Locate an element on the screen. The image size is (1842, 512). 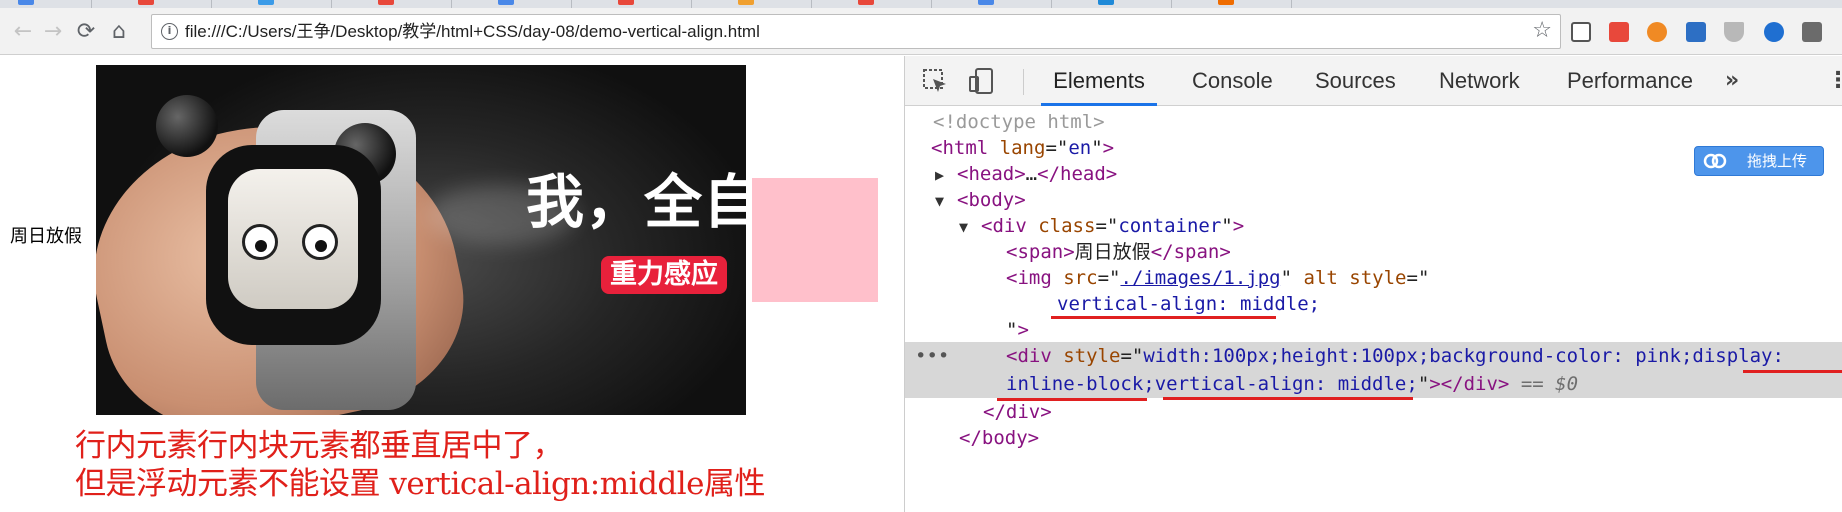
dom-node-img-style: vertical-align: middle; is located at coordinates (1373, 304).